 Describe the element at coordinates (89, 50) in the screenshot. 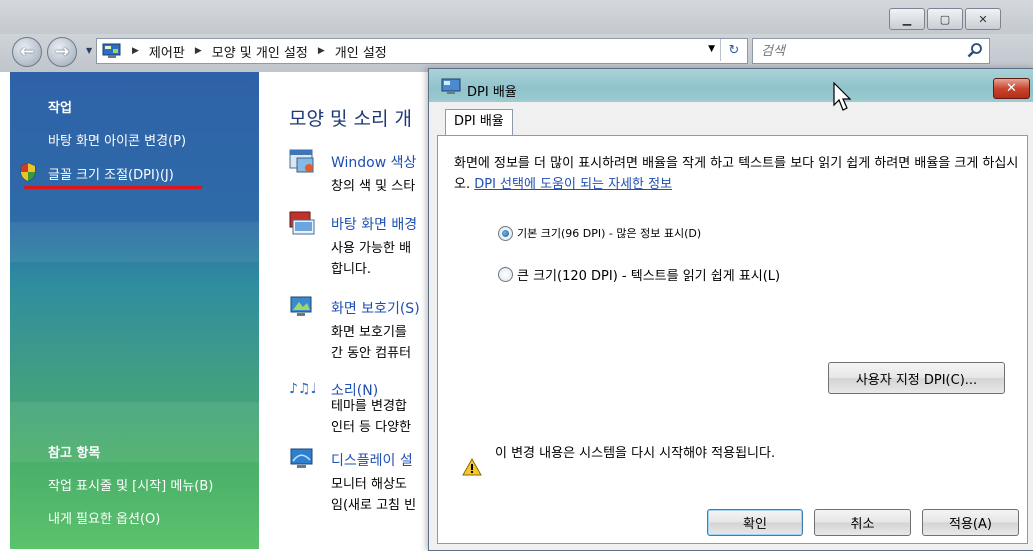

I see `recent-pages-dropdown: ▼` at that location.